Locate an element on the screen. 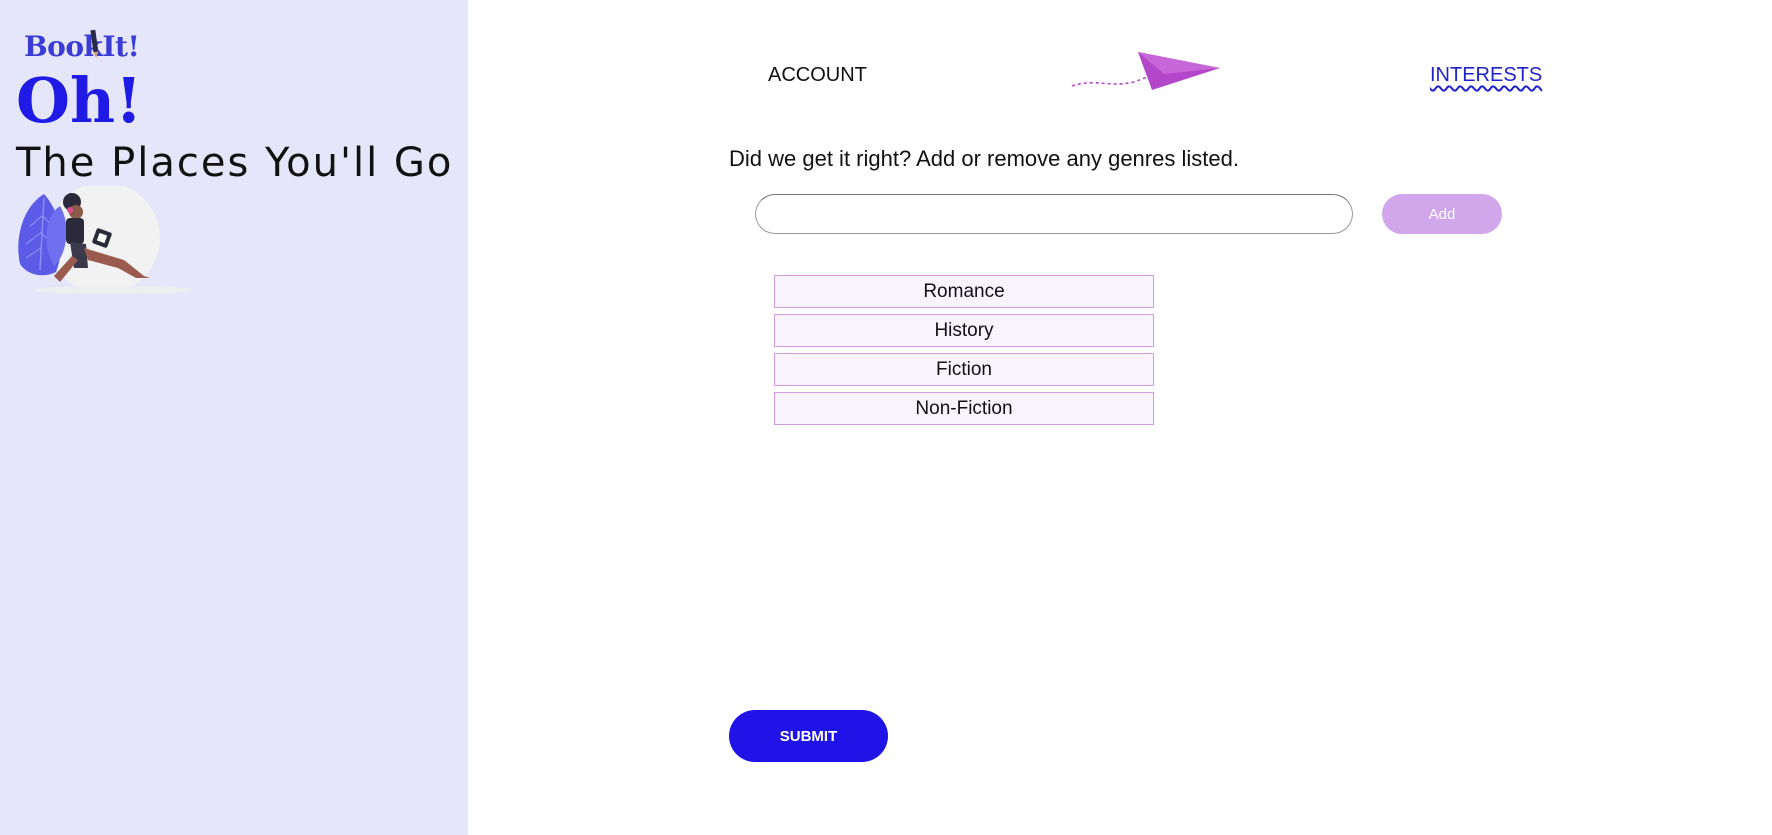 This screenshot has height=835, width=1772. reader-illustration is located at coordinates (106, 240).